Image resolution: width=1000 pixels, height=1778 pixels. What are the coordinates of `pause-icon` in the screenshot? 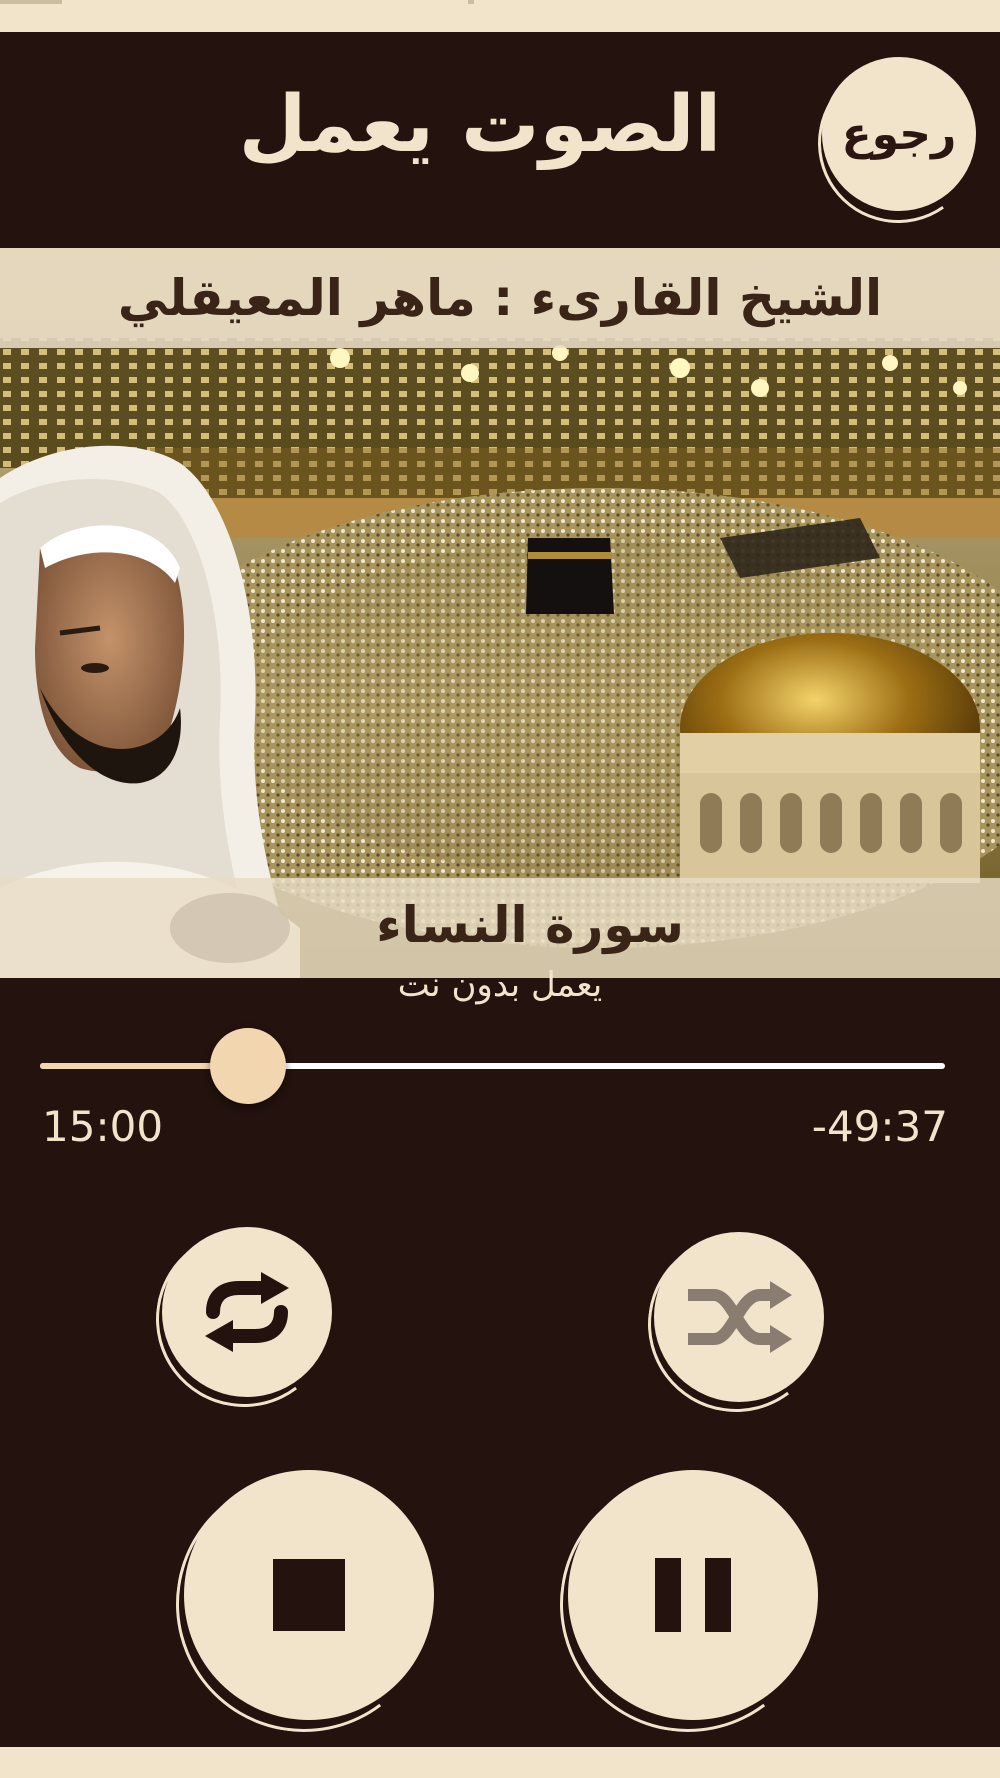 It's located at (693, 1595).